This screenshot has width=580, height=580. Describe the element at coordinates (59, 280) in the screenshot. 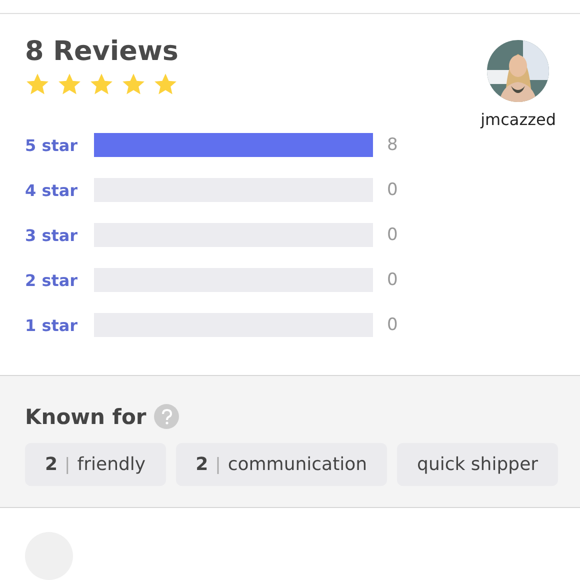

I see `star-filter-link: 2 star` at that location.